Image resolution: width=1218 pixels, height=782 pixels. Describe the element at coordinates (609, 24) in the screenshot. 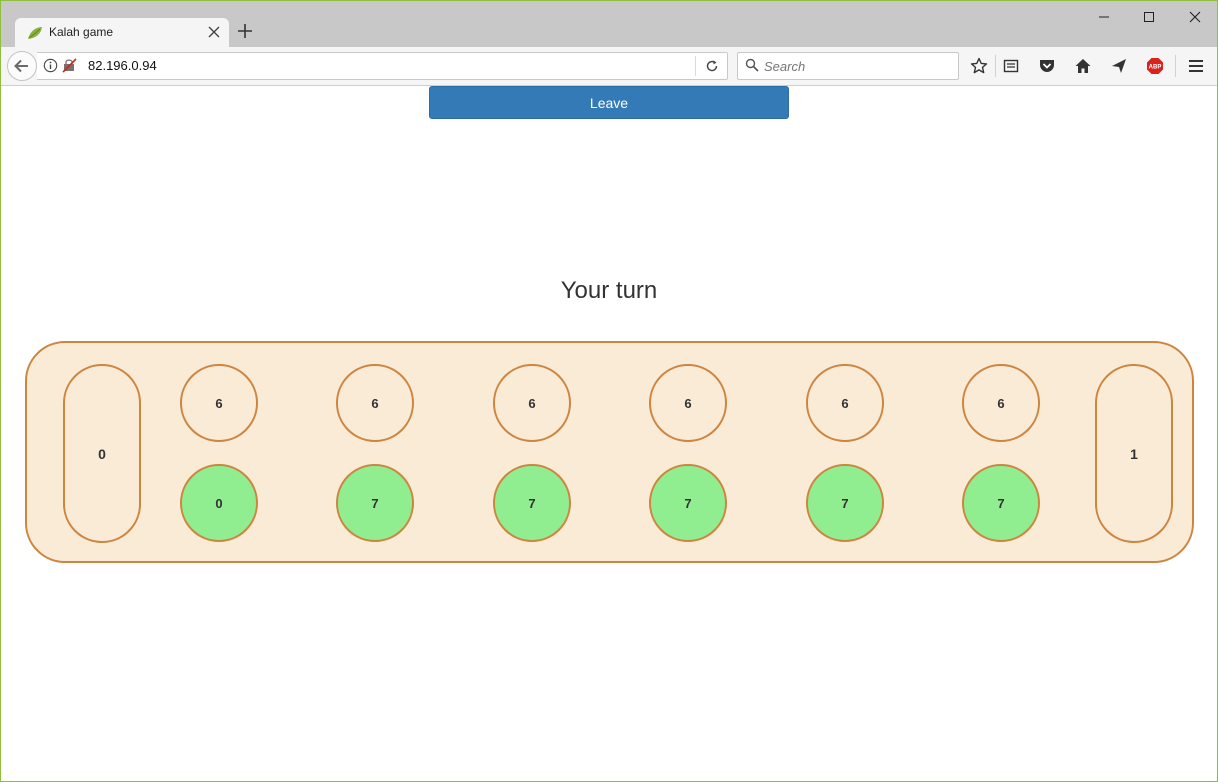

I see `tab-strip: Kalah game` at that location.